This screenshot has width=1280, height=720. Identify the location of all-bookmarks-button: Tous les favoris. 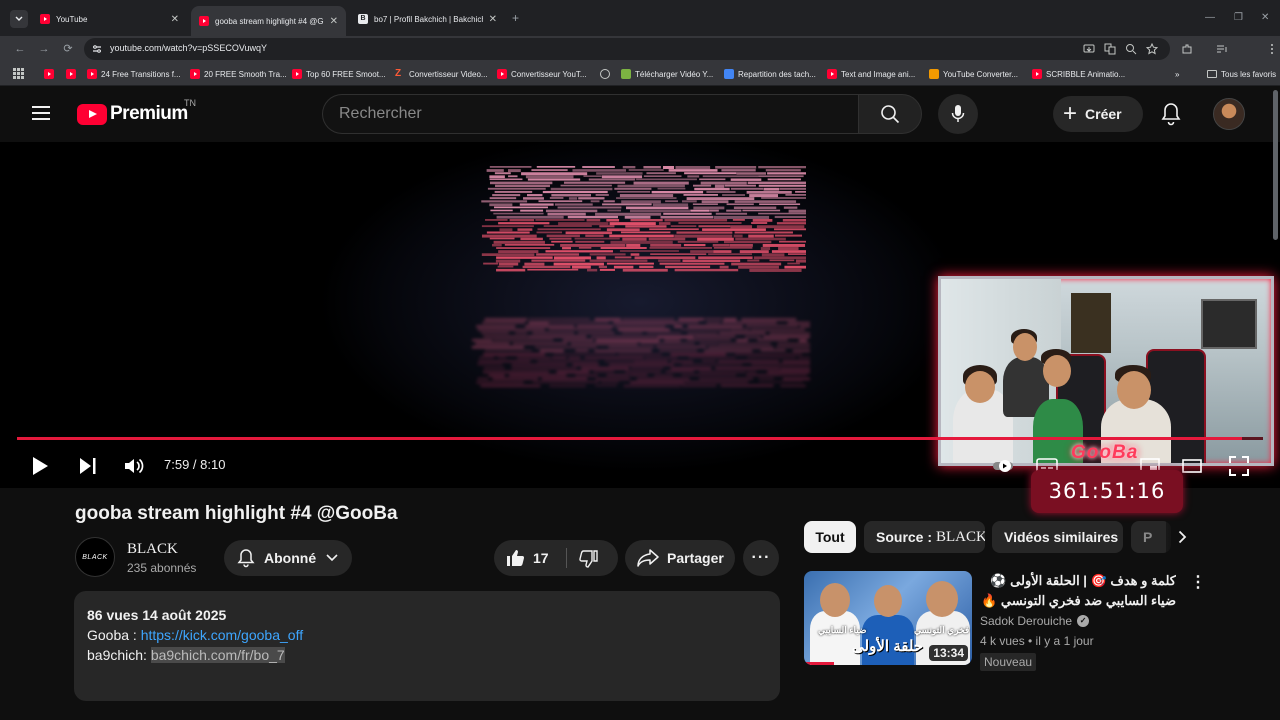
(1241, 74).